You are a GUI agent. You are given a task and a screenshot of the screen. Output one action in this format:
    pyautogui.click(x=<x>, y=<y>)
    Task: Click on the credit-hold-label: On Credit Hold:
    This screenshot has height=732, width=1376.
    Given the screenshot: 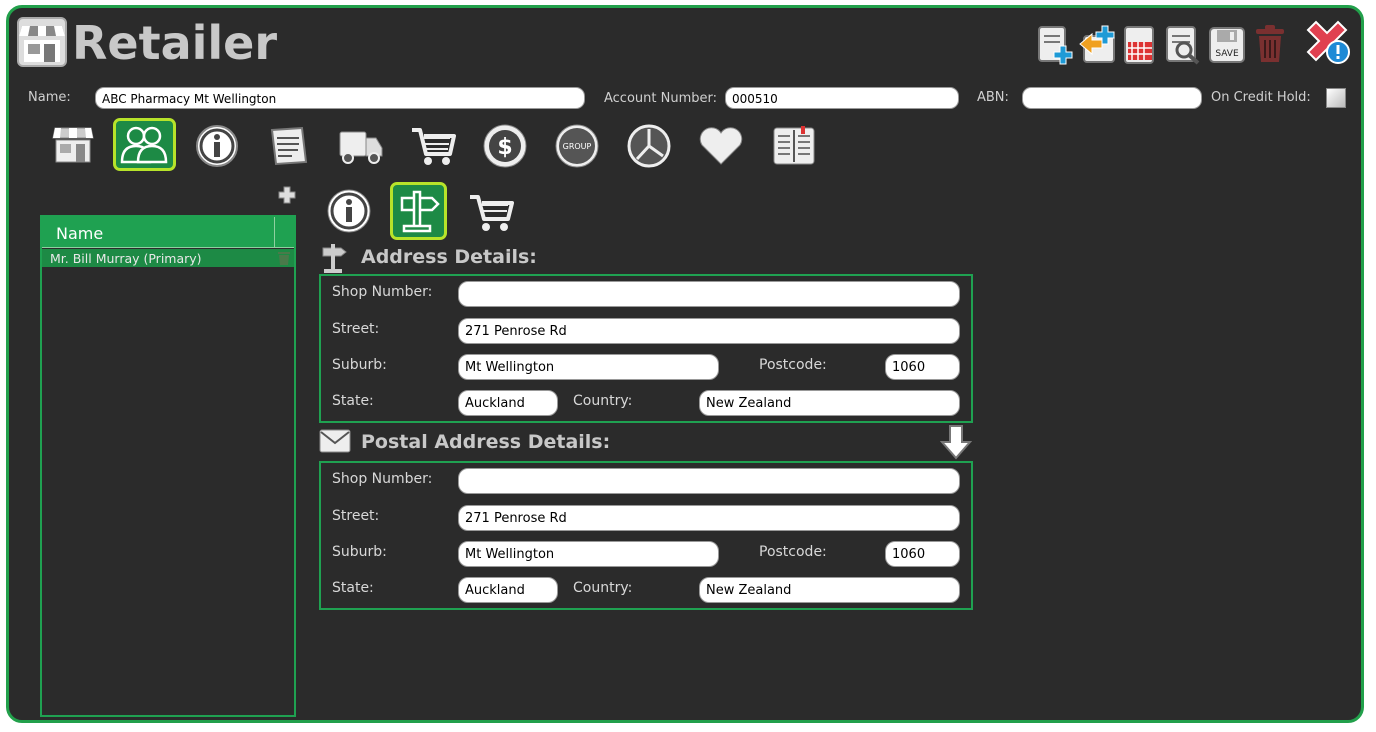 What is the action you would take?
    pyautogui.click(x=1261, y=97)
    